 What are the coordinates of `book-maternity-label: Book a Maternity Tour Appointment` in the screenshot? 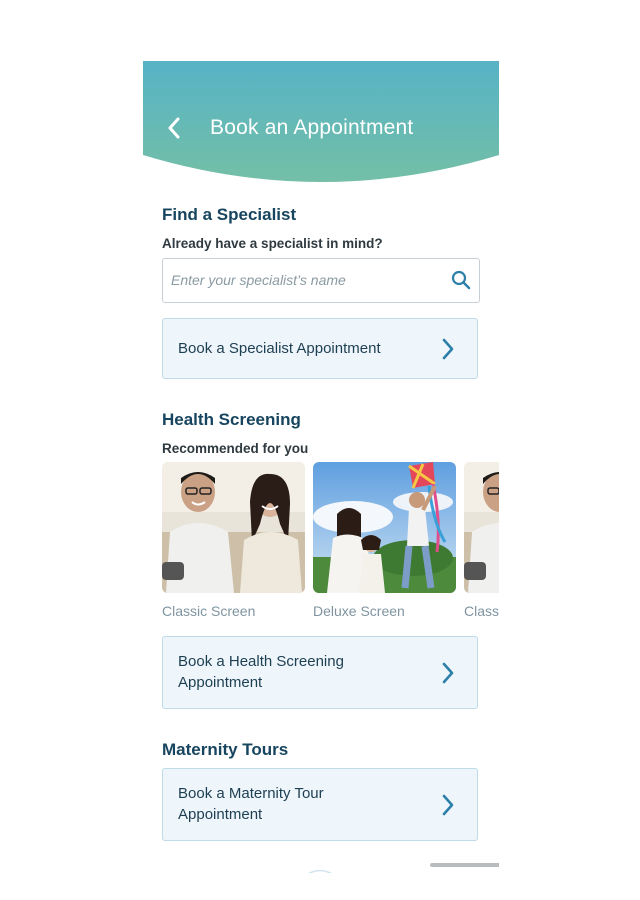 It's located at (251, 804).